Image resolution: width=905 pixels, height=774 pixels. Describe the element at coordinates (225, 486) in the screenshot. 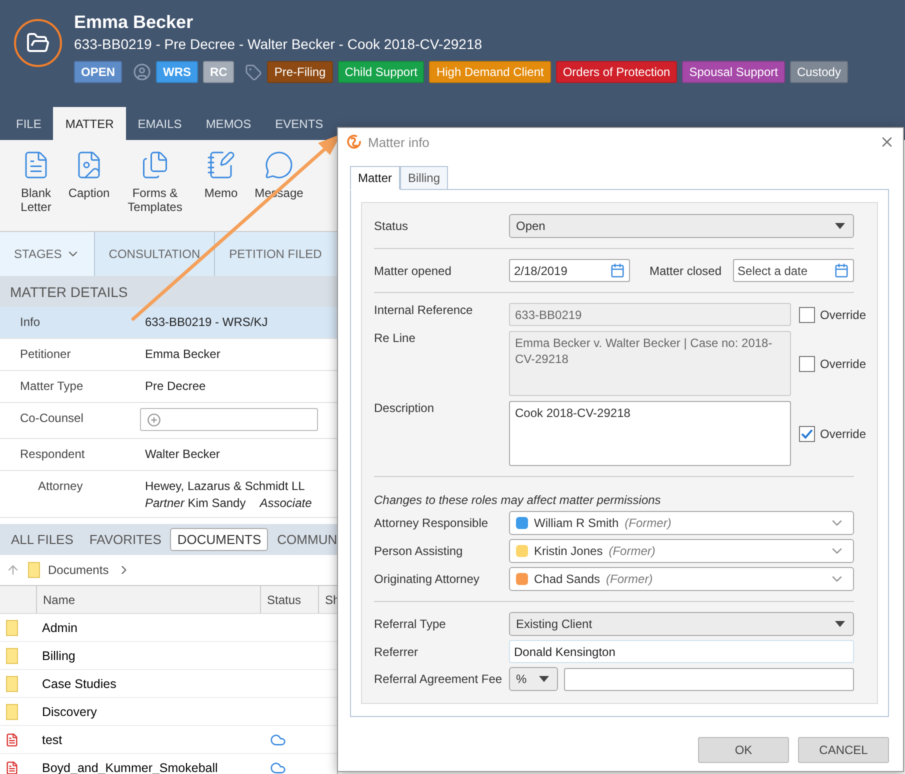

I see `detail-value: Hewey, Lazarus & Schmidt LL` at that location.